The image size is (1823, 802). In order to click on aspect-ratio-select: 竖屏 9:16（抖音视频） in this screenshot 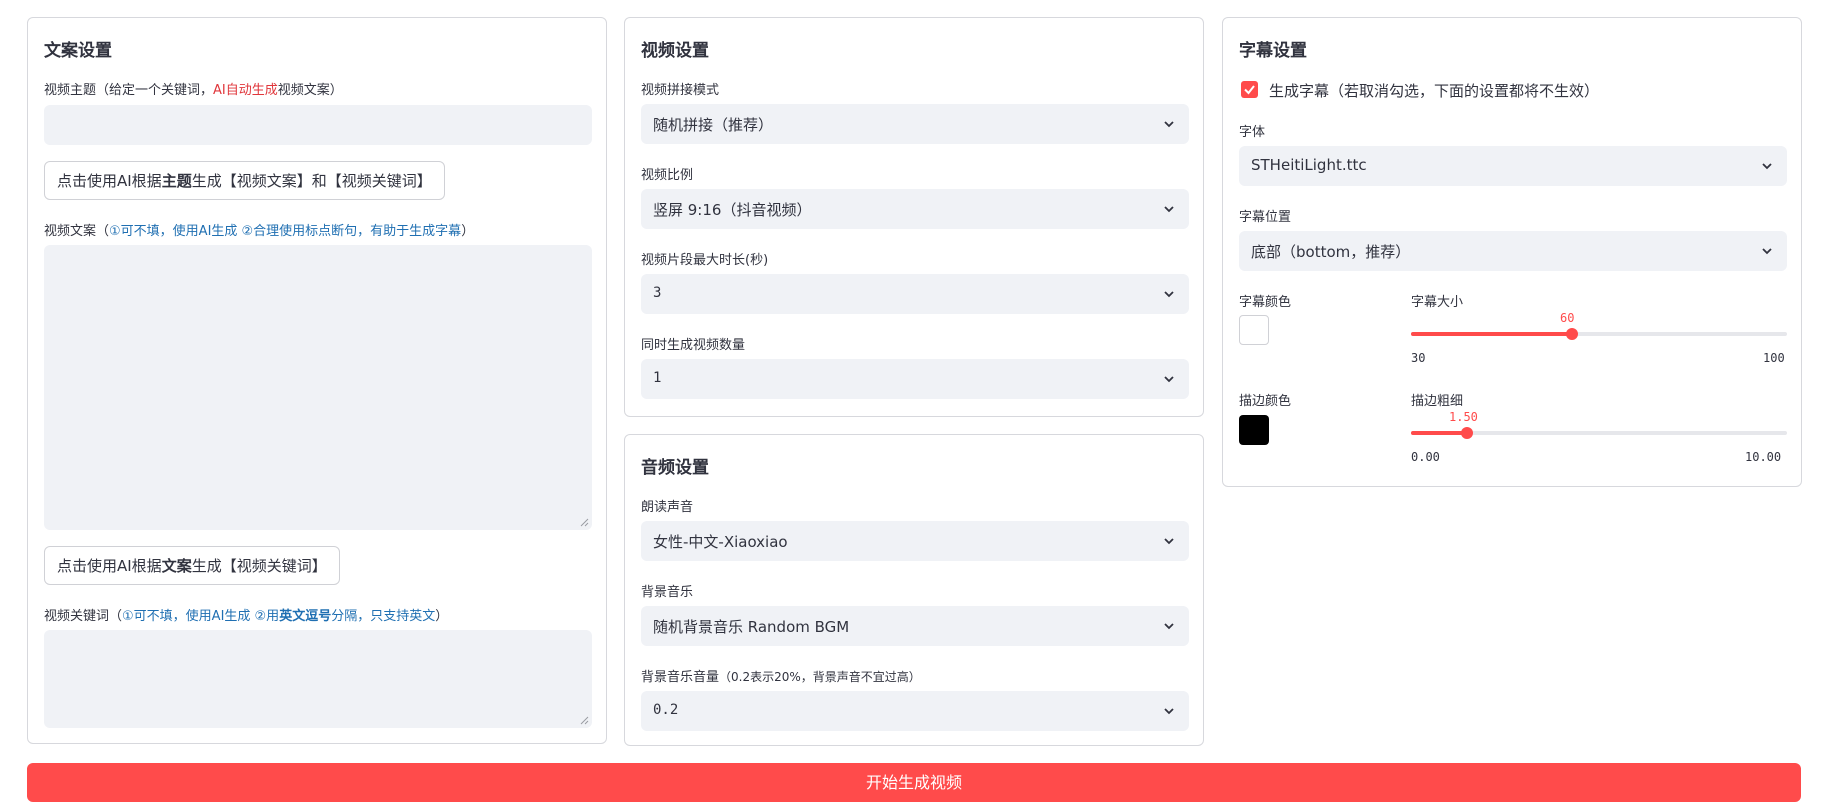, I will do `click(915, 209)`.